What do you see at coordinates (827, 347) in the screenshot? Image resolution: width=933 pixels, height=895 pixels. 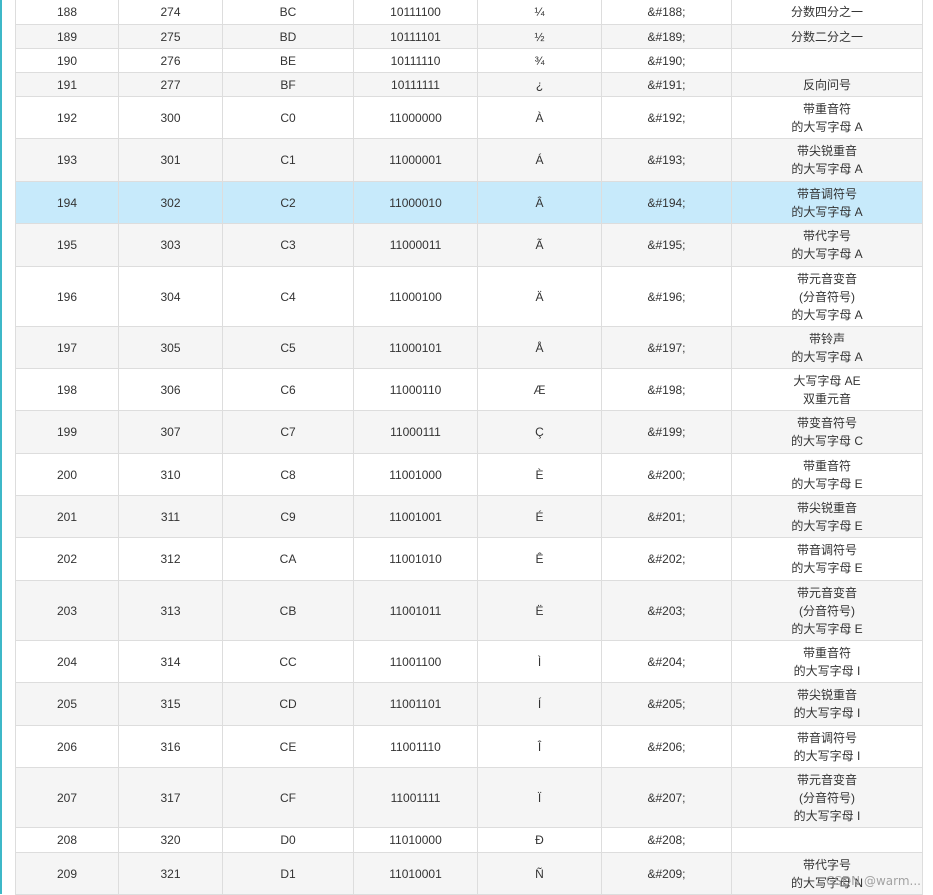 I see `description-cell: 带铃声的大写字母 A` at bounding box center [827, 347].